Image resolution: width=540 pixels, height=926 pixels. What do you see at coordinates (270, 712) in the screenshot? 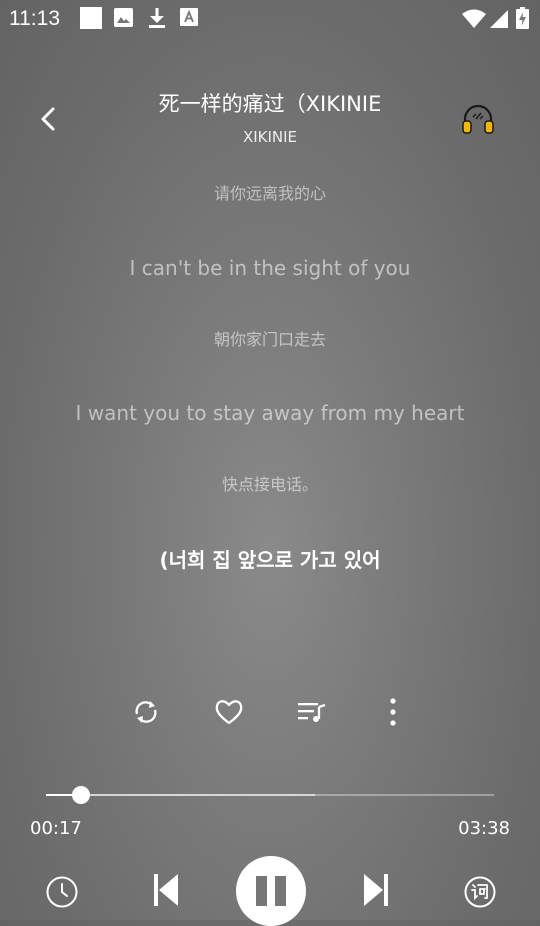
I see `action-row` at bounding box center [270, 712].